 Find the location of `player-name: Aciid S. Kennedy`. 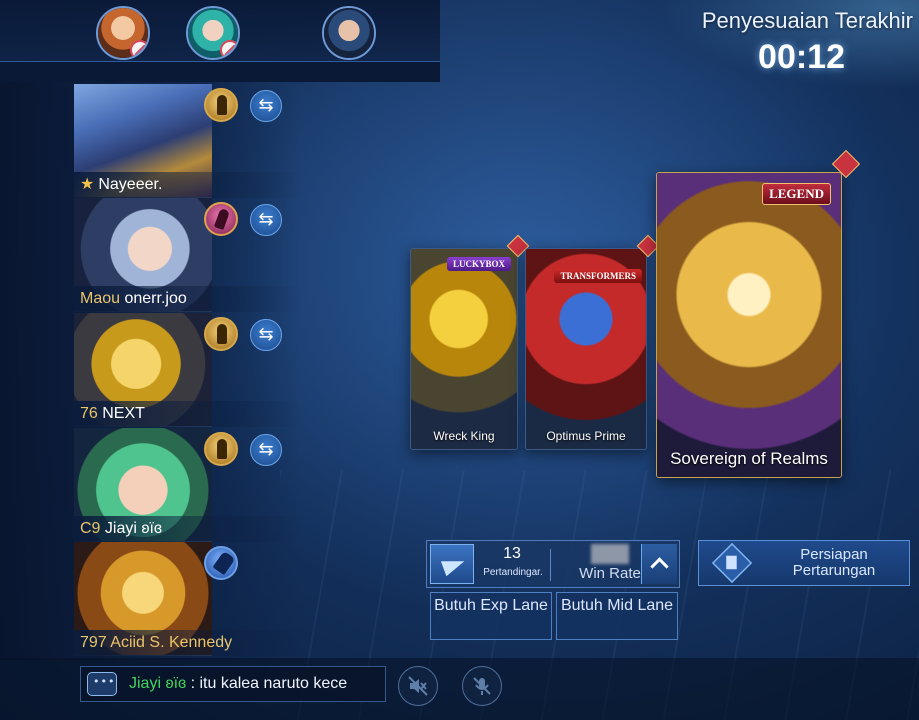

player-name: Aciid S. Kennedy is located at coordinates (171, 642).